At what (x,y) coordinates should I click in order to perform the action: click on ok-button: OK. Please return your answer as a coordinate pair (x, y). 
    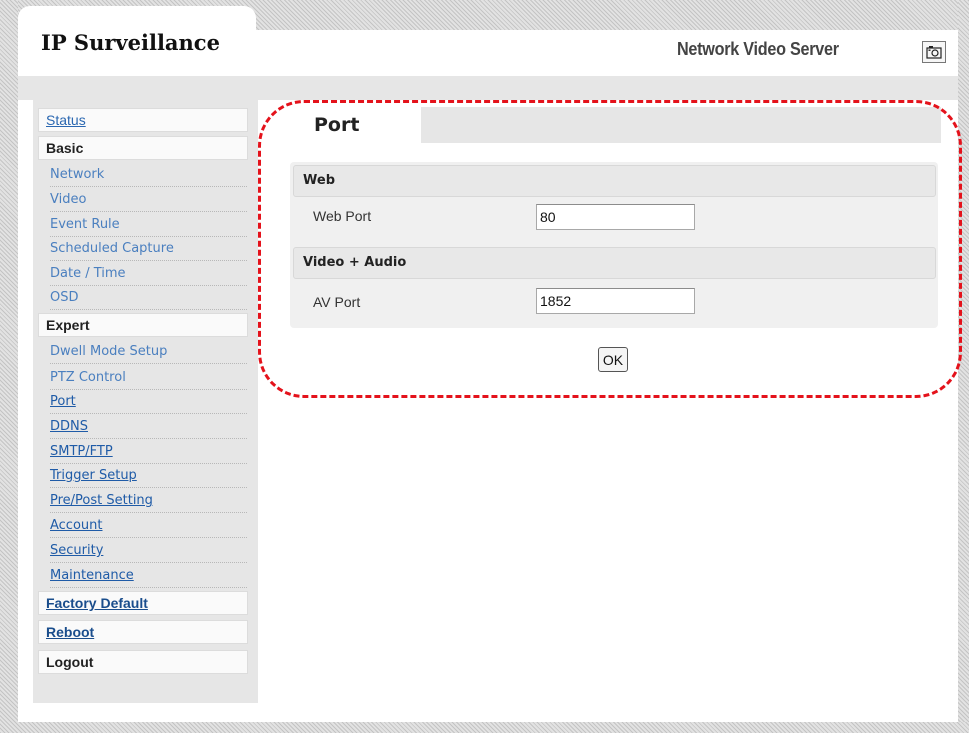
    Looking at the image, I should click on (613, 359).